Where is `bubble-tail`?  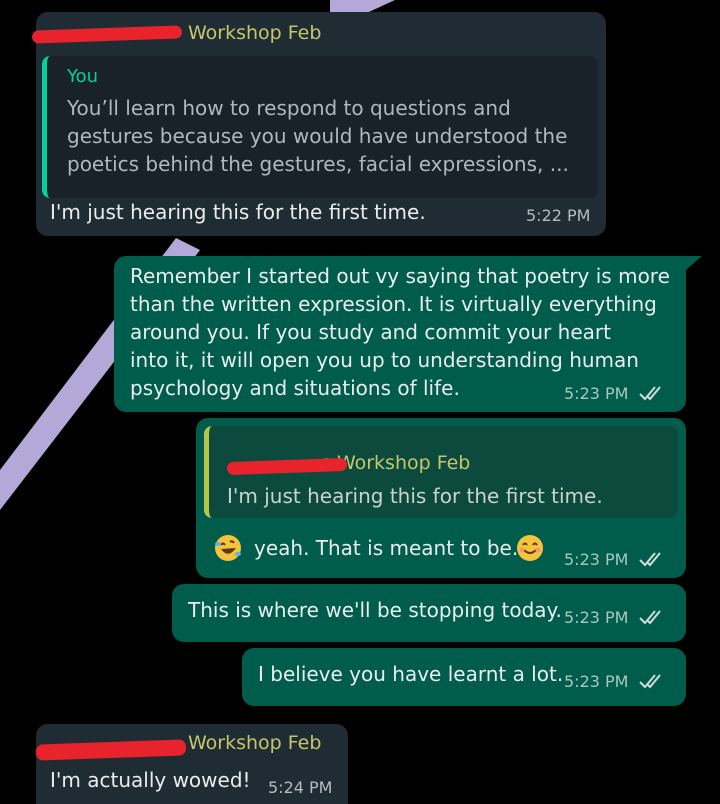 bubble-tail is located at coordinates (694, 263).